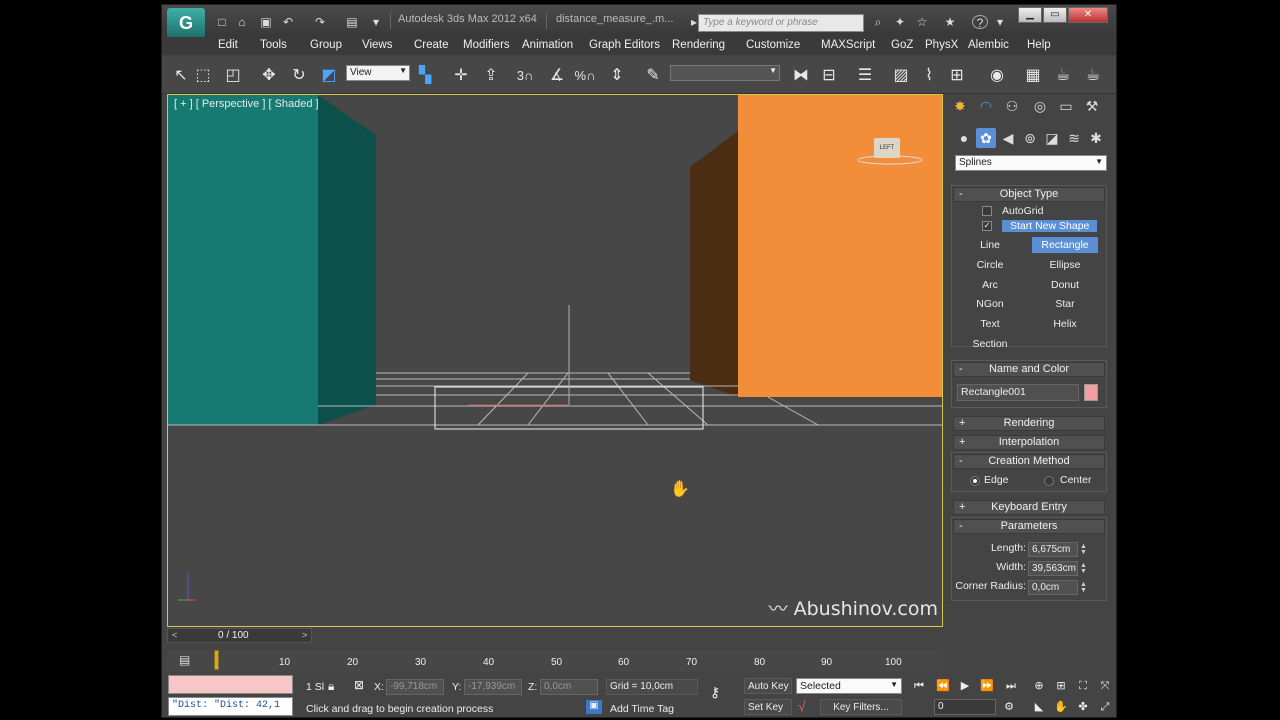  Describe the element at coordinates (965, 686) in the screenshot. I see `play-icon: ▶` at that location.